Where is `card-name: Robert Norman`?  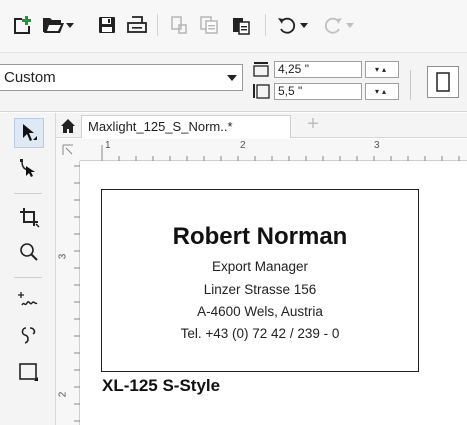 card-name: Robert Norman is located at coordinates (260, 236).